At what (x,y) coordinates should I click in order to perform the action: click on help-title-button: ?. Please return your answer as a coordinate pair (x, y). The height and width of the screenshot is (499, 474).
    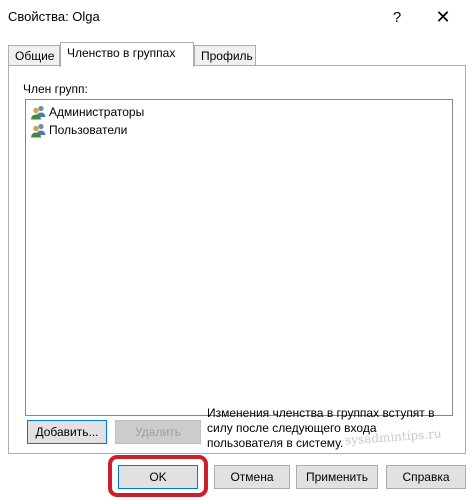
    Looking at the image, I should click on (397, 17).